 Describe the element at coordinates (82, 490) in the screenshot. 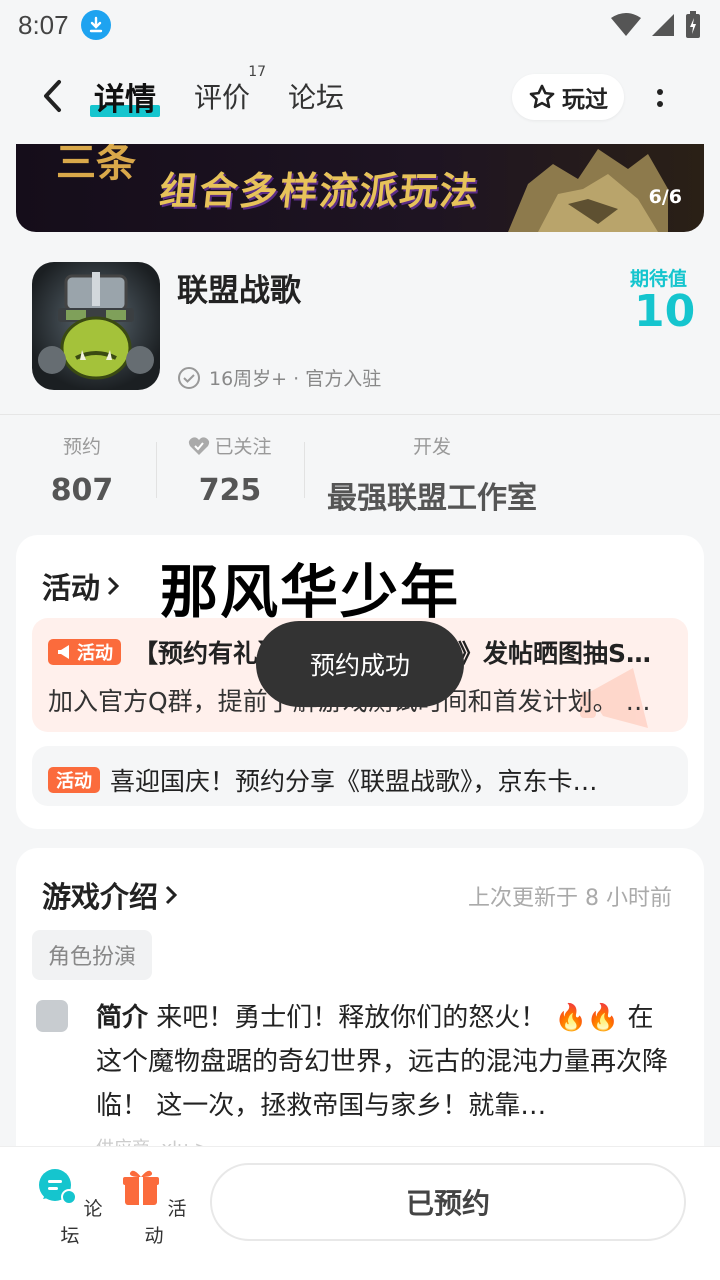

I see `reserve-count: 807` at that location.